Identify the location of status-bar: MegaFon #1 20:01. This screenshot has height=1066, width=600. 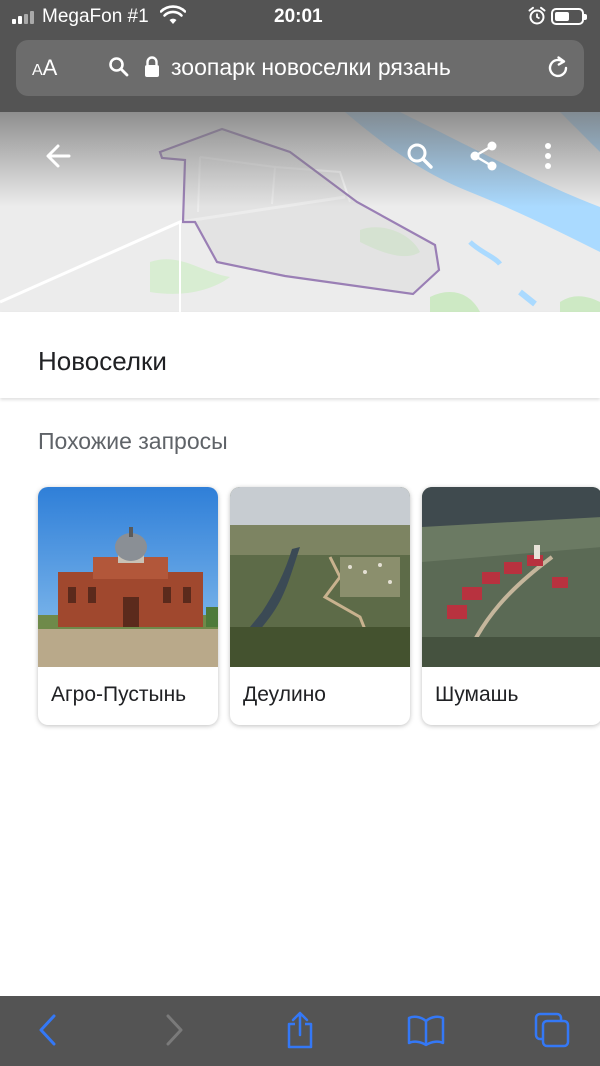
(300, 17).